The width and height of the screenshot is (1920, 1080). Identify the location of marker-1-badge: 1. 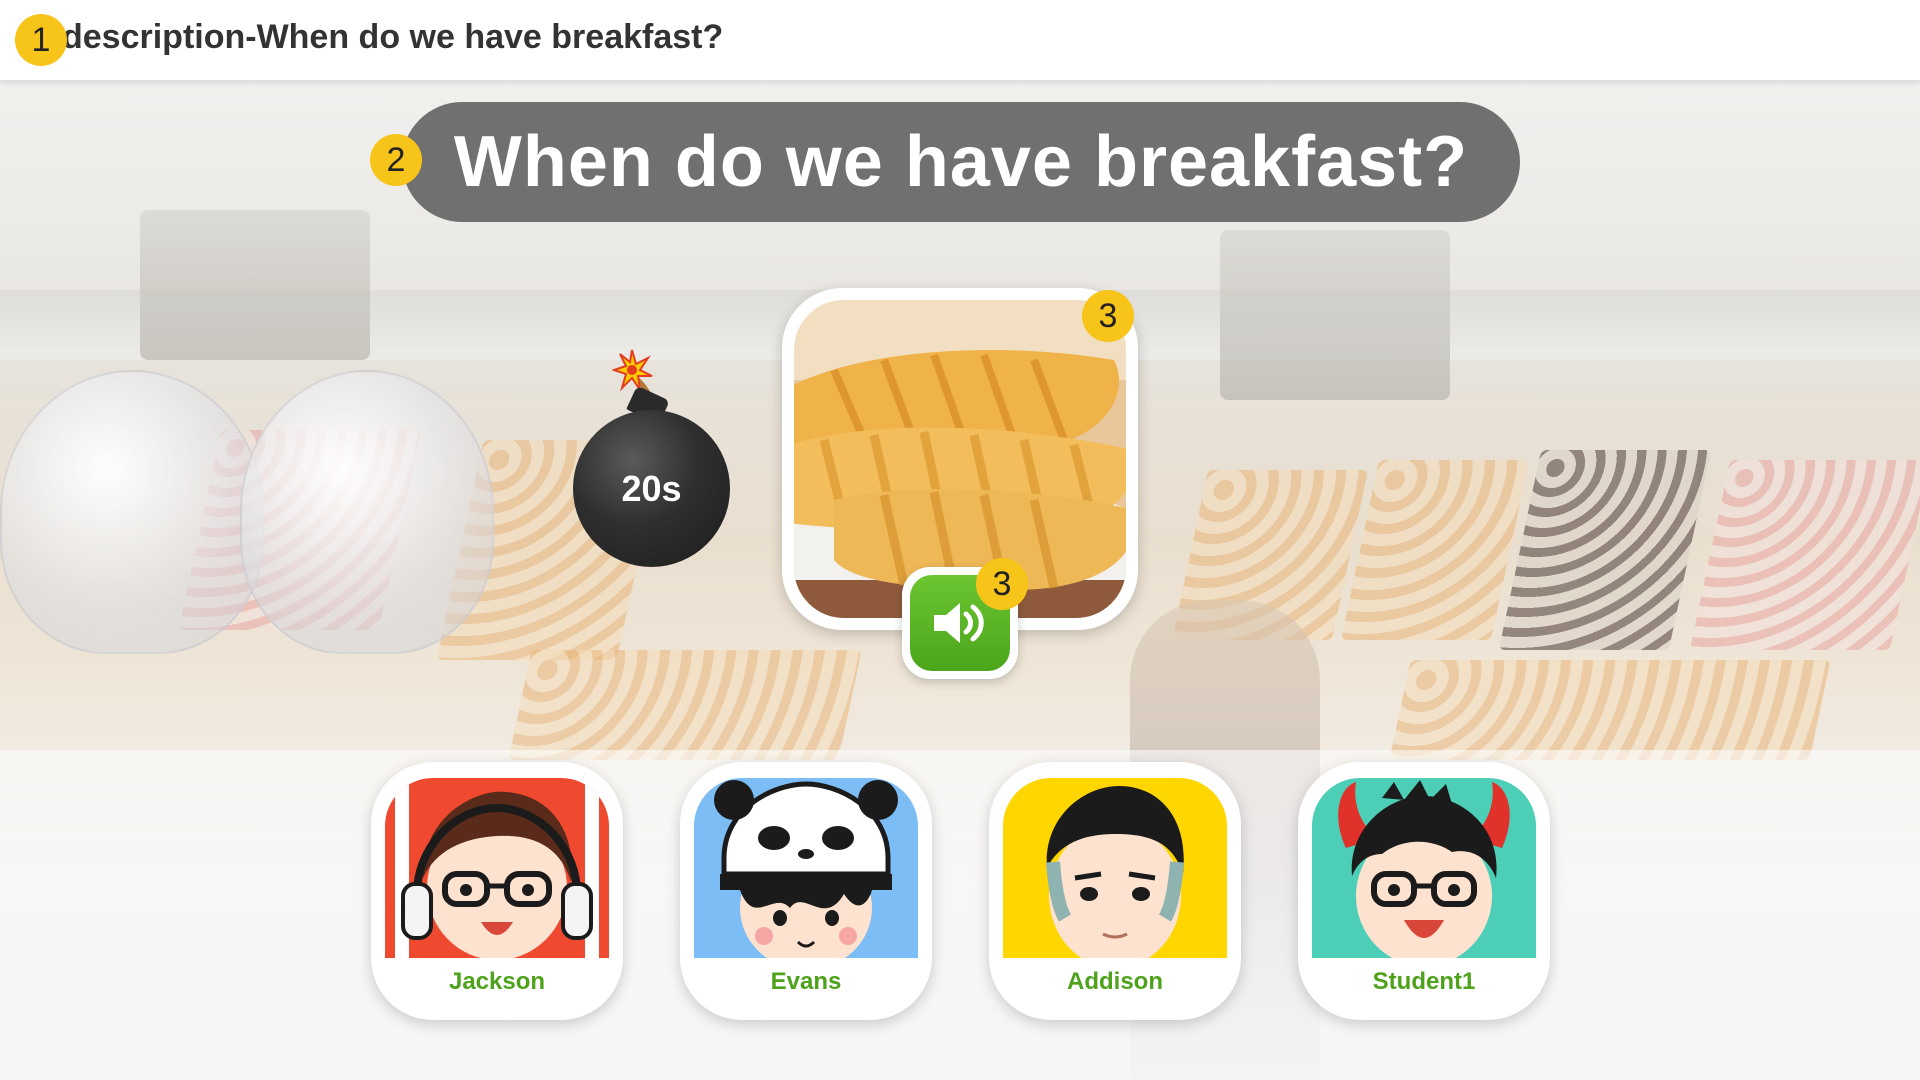
(41, 40).